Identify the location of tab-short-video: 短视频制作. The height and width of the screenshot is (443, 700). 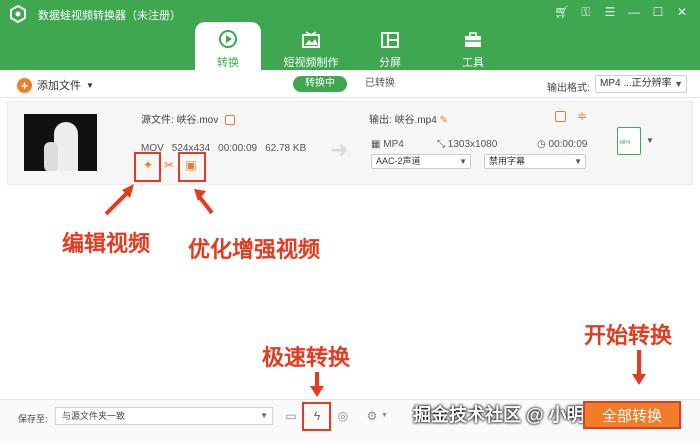
(311, 47).